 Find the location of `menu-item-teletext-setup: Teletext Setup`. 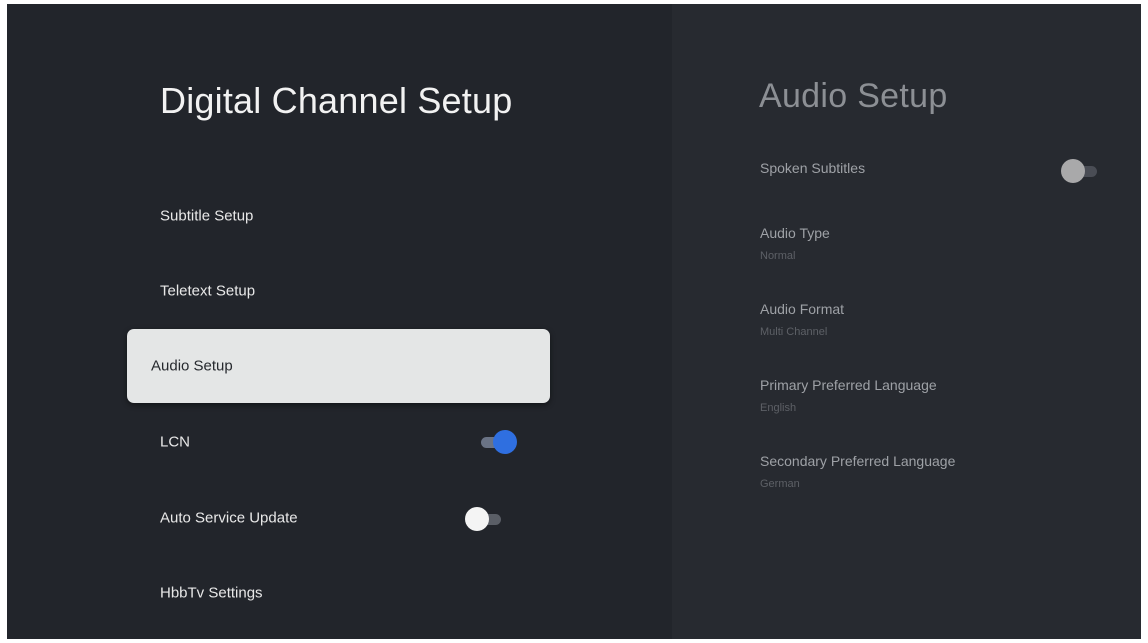

menu-item-teletext-setup: Teletext Setup is located at coordinates (338, 291).